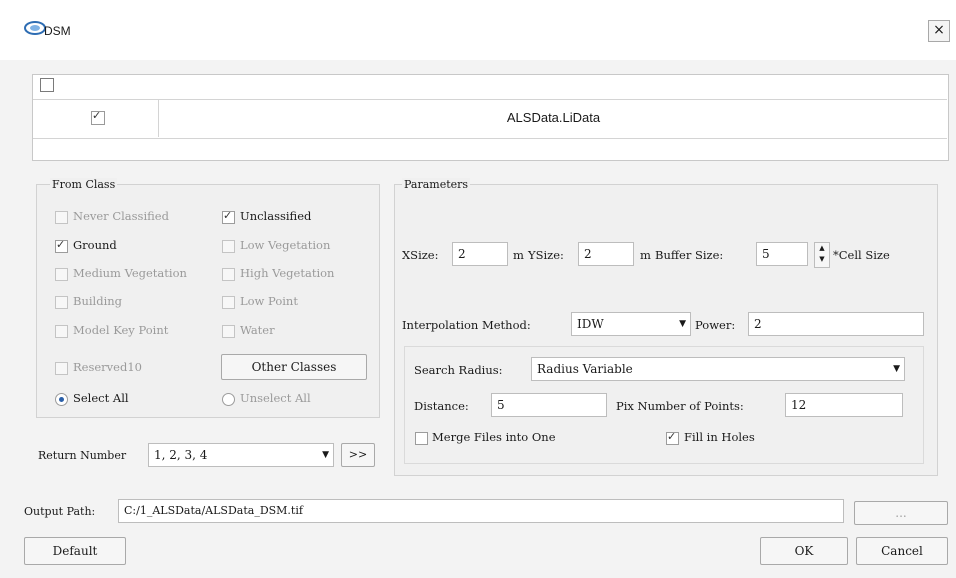  Describe the element at coordinates (606, 254) in the screenshot. I see `ysize-input: 2` at that location.